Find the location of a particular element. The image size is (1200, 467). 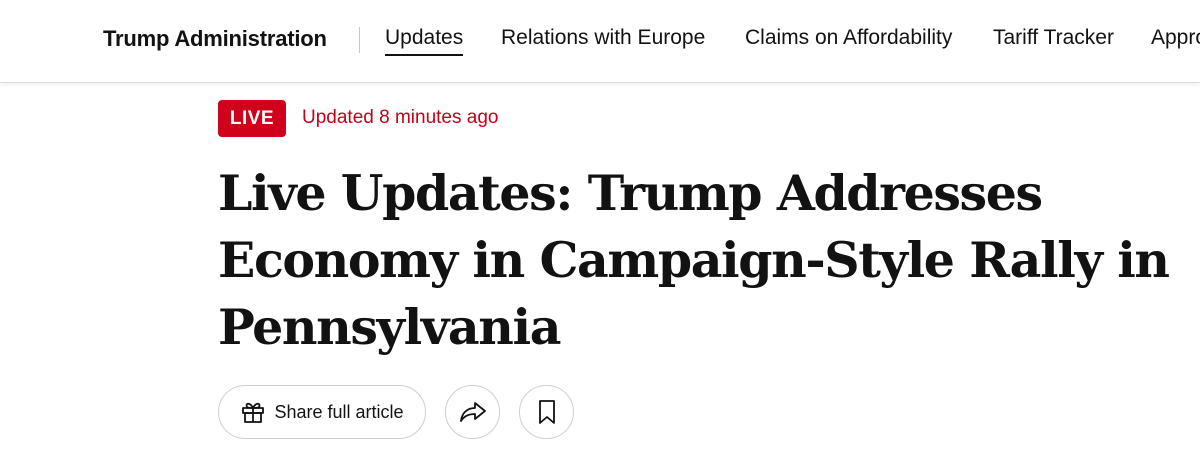

live-badge: LIVE is located at coordinates (252, 118).